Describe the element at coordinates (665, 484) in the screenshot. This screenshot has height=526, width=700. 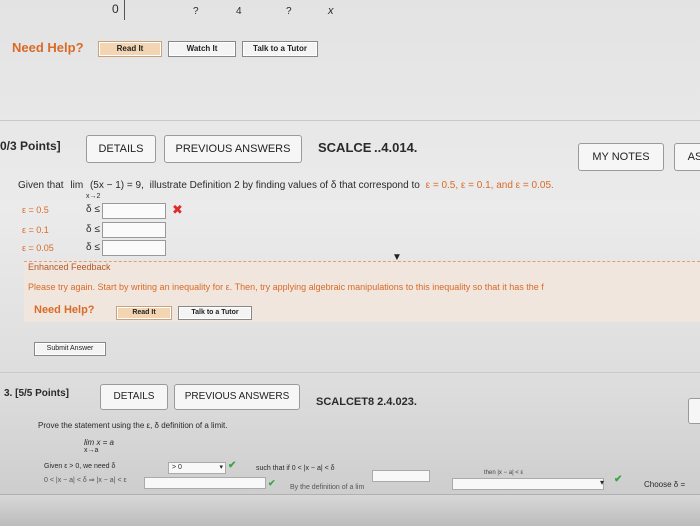
I see `choose-text: Choose δ =` at that location.